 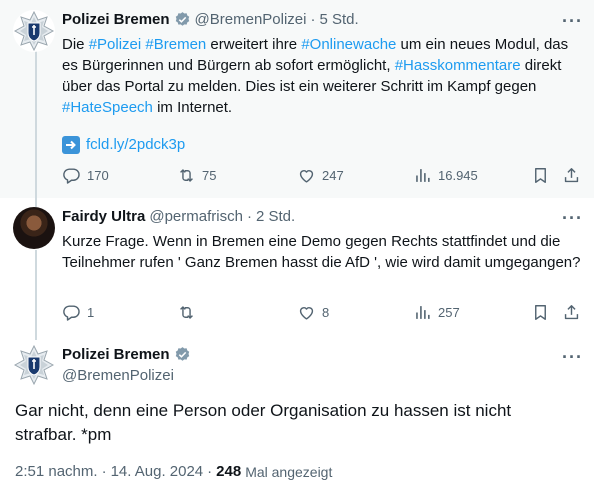 What do you see at coordinates (115, 44) in the screenshot?
I see `hashtag-polizei: #Polizei` at bounding box center [115, 44].